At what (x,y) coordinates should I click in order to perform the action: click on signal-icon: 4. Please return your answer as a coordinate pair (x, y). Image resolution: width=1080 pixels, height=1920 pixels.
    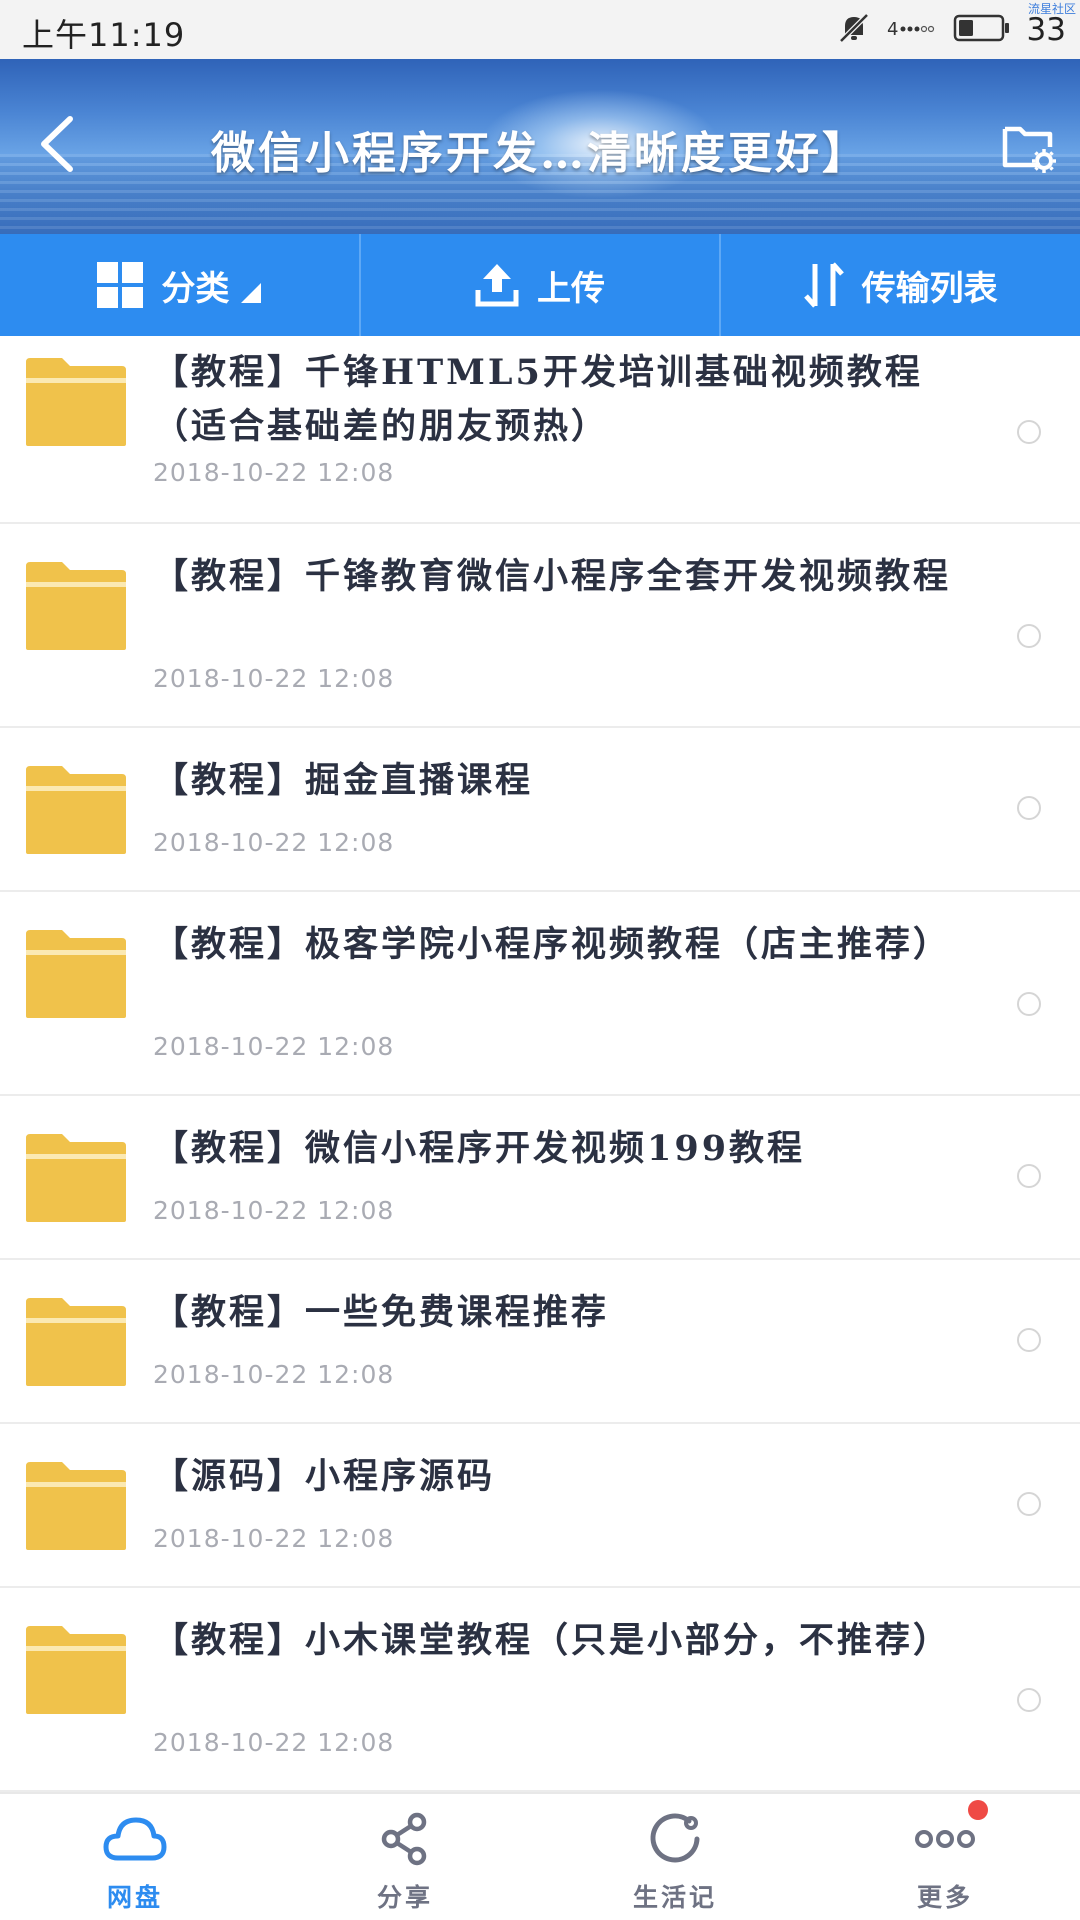
    Looking at the image, I should click on (912, 30).